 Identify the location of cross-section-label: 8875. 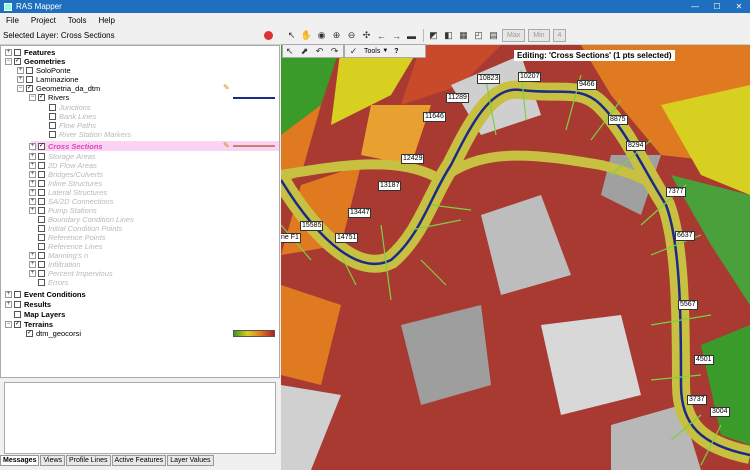
(618, 120).